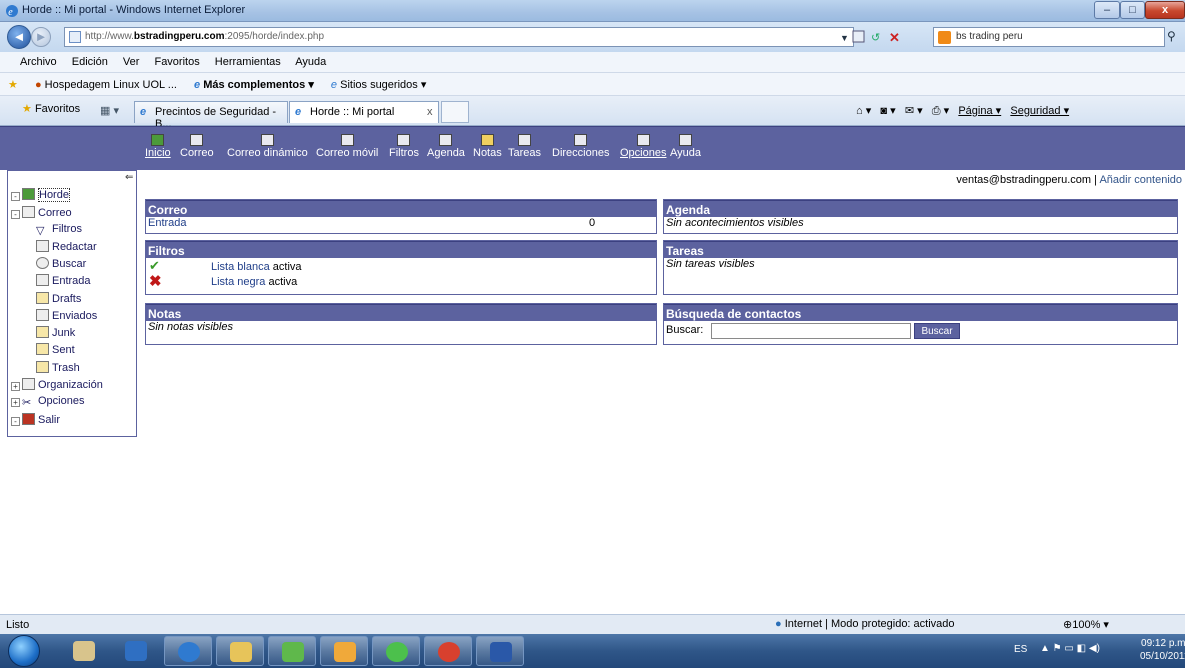 Image resolution: width=1185 pixels, height=668 pixels. What do you see at coordinates (1165, 10) in the screenshot?
I see `close-window-button: x` at bounding box center [1165, 10].